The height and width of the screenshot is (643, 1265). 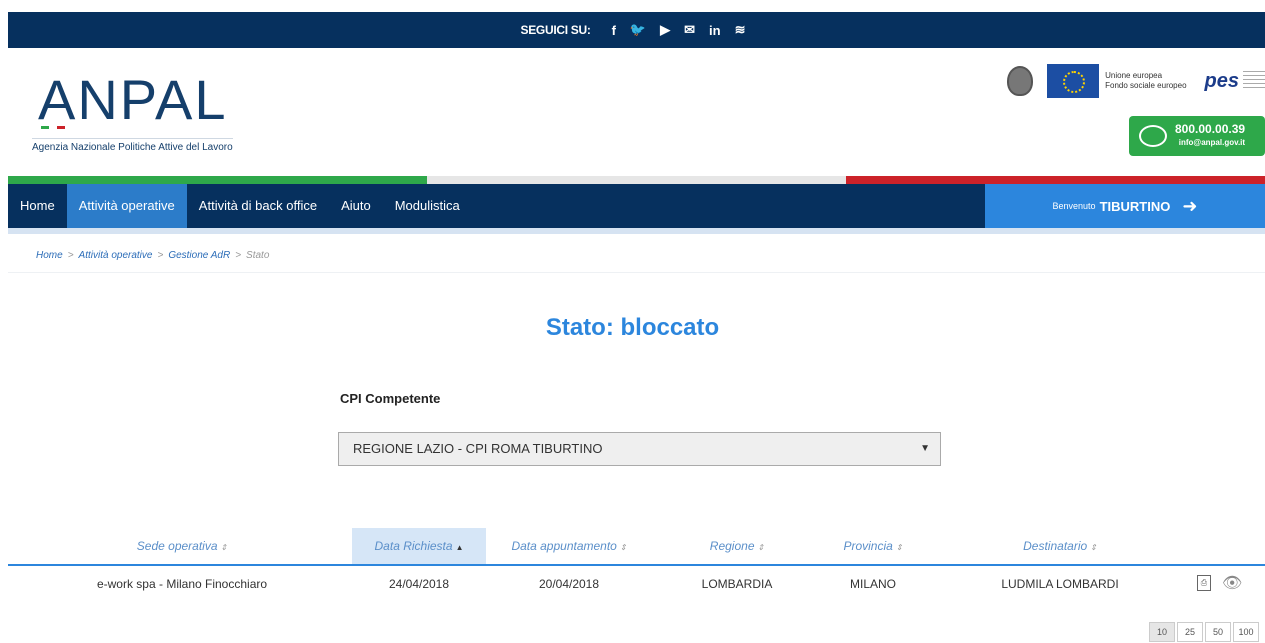 What do you see at coordinates (665, 30) in the screenshot?
I see `youtube-icon: ▶` at bounding box center [665, 30].